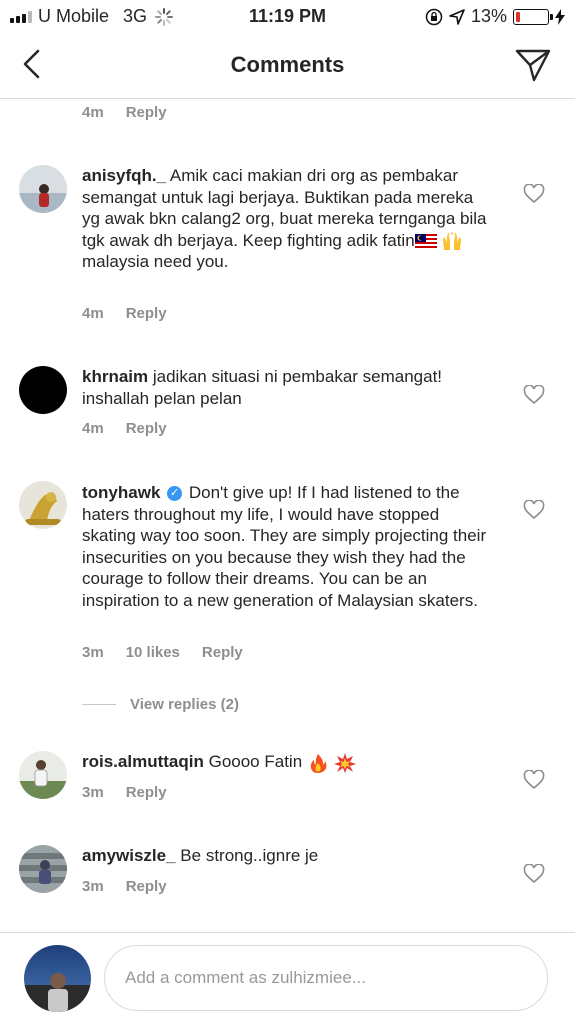 Image resolution: width=575 pixels, height=1025 pixels. I want to click on comment-meta: 3m 10 likes Reply, so click(173, 652).